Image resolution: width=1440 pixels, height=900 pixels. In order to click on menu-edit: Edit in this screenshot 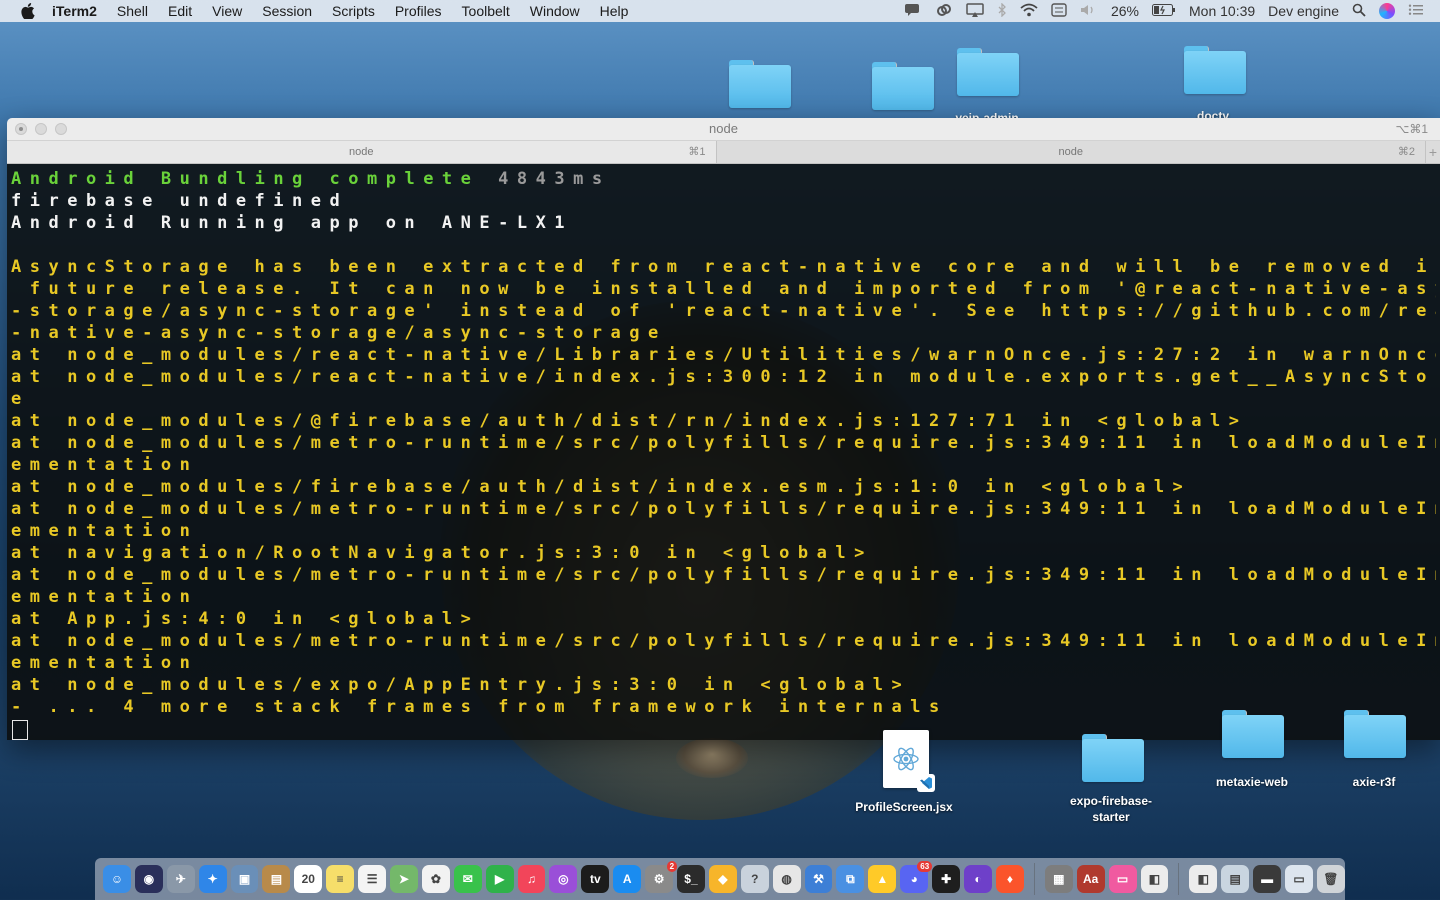, I will do `click(180, 11)`.